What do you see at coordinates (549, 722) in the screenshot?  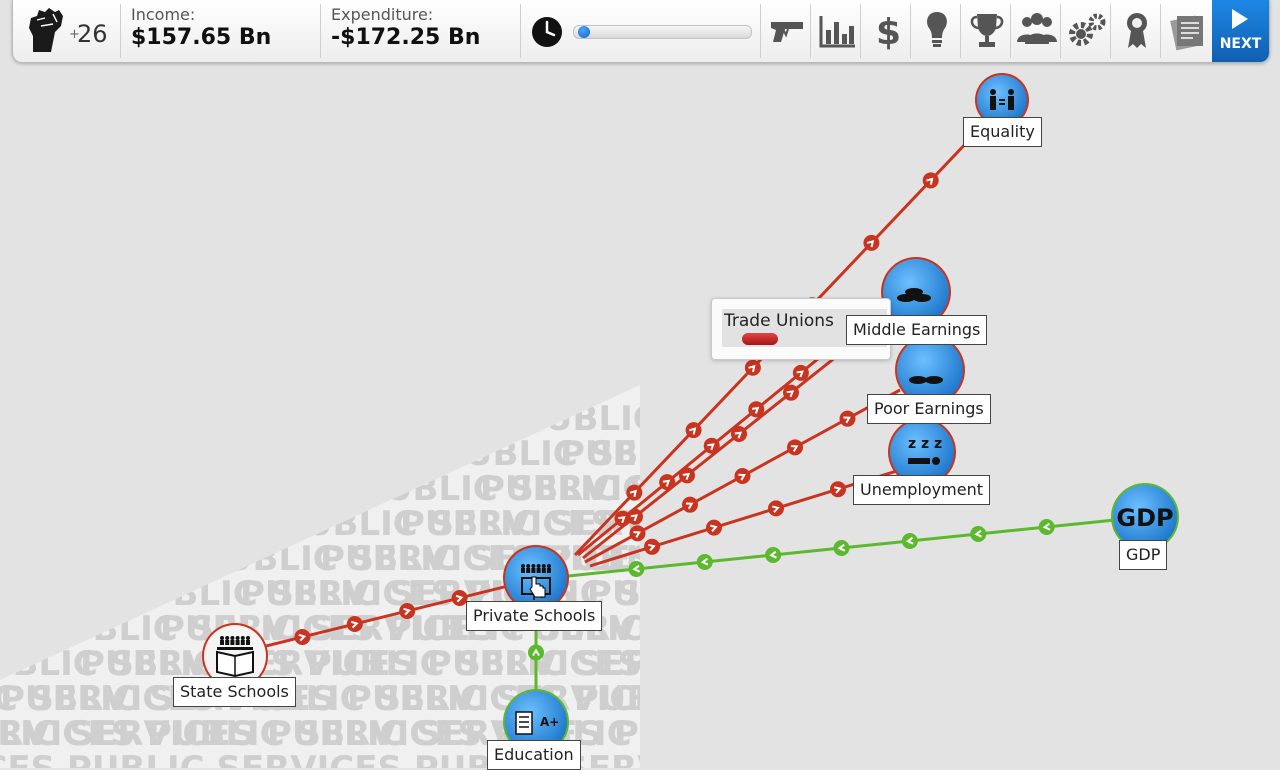 I see `svg-text: A+` at bounding box center [549, 722].